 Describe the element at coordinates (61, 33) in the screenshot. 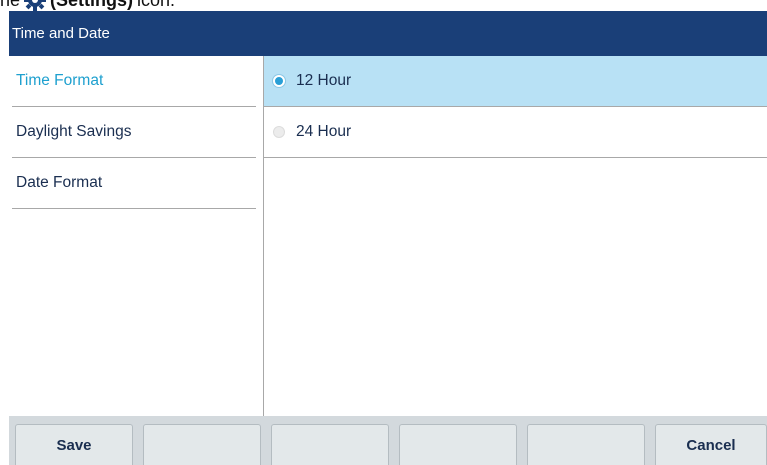

I see `page-title: Time and Date` at that location.